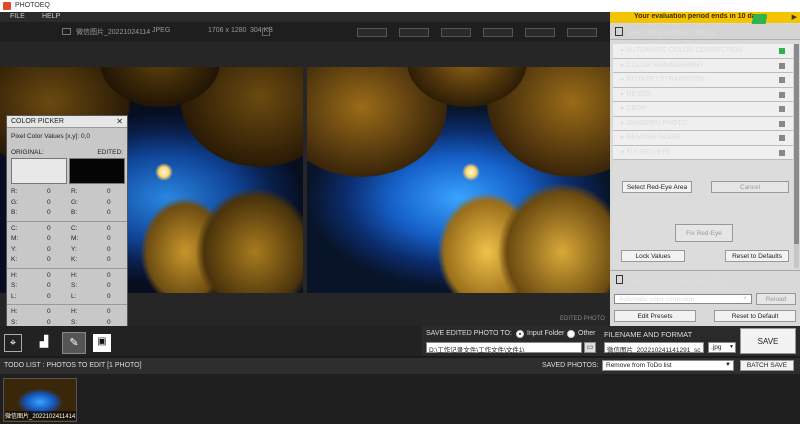 The height and width of the screenshot is (424, 800). What do you see at coordinates (673, 32) in the screenshot?
I see `panel-title: PHOTO EDITING TOOLS` at bounding box center [673, 32].